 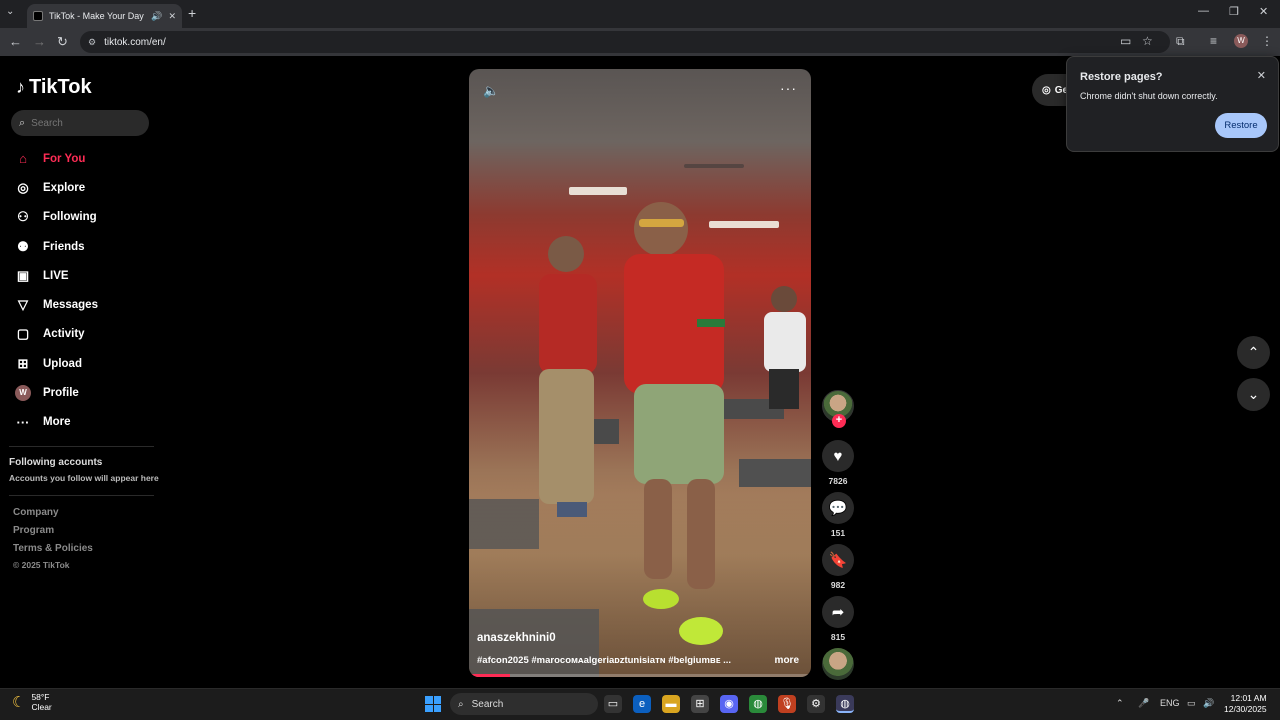 I want to click on like-button: ♥, so click(x=838, y=456).